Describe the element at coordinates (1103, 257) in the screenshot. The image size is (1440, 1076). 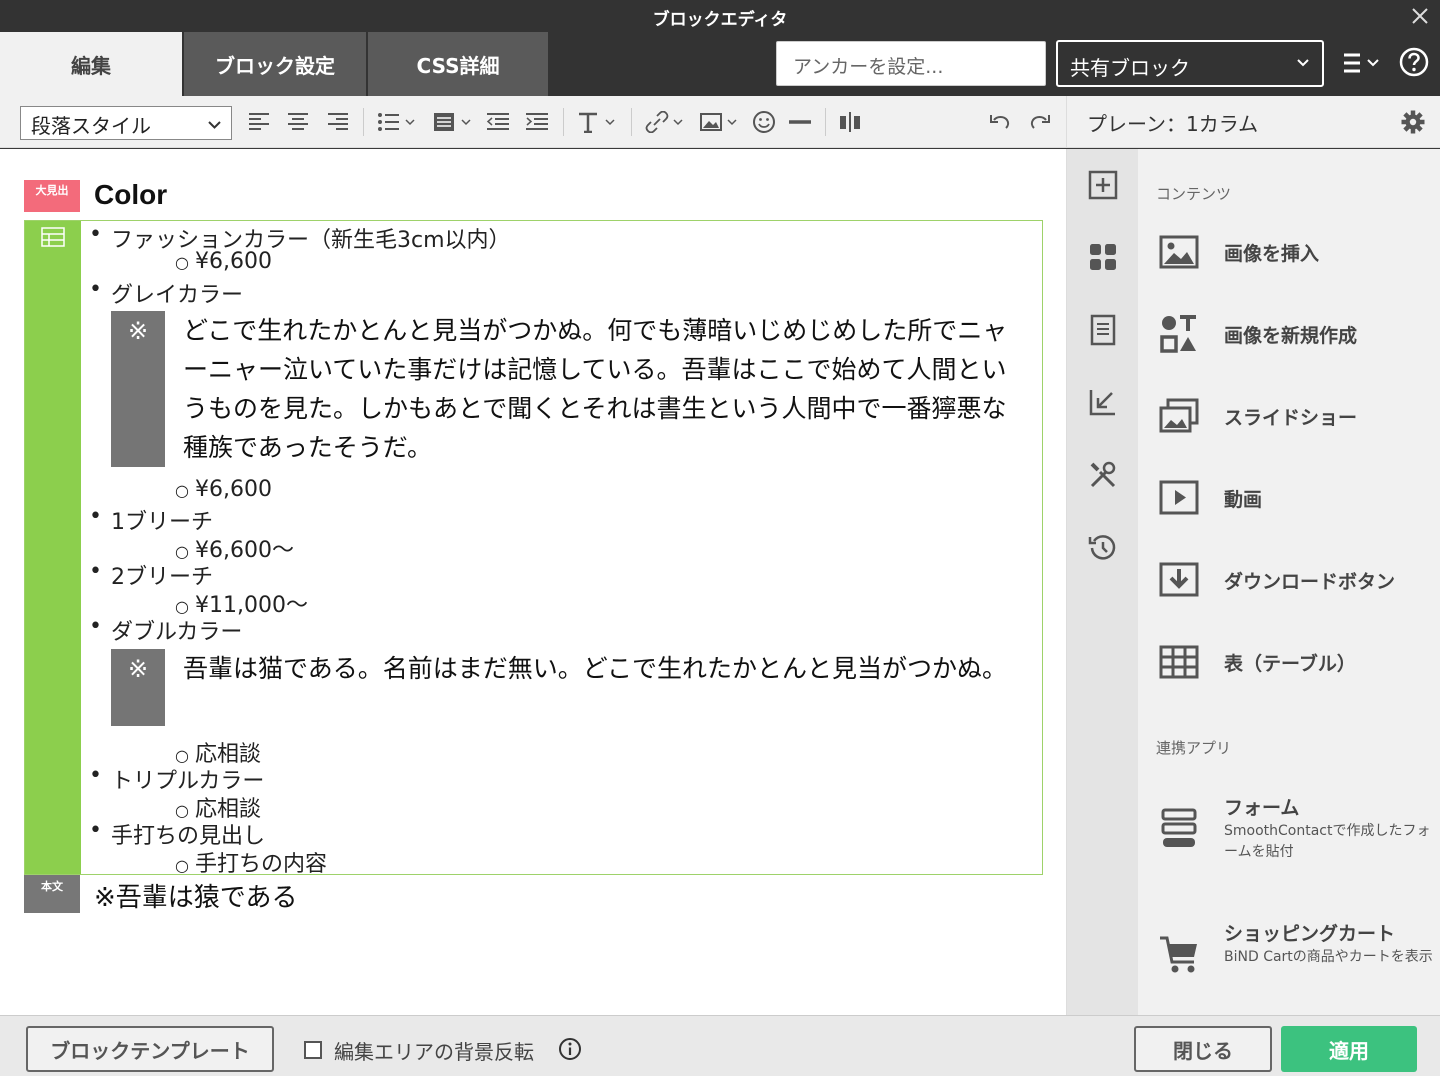
I see `parts-icon` at that location.